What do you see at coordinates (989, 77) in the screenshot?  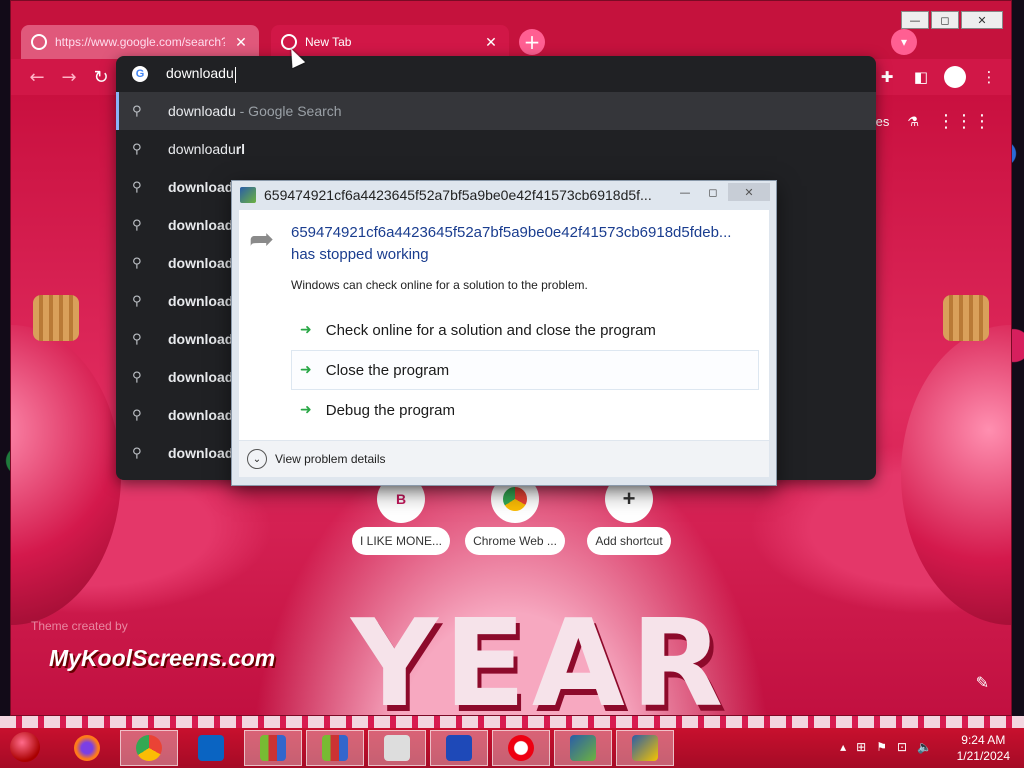 I see `menu-kebab-icon: ⋮` at bounding box center [989, 77].